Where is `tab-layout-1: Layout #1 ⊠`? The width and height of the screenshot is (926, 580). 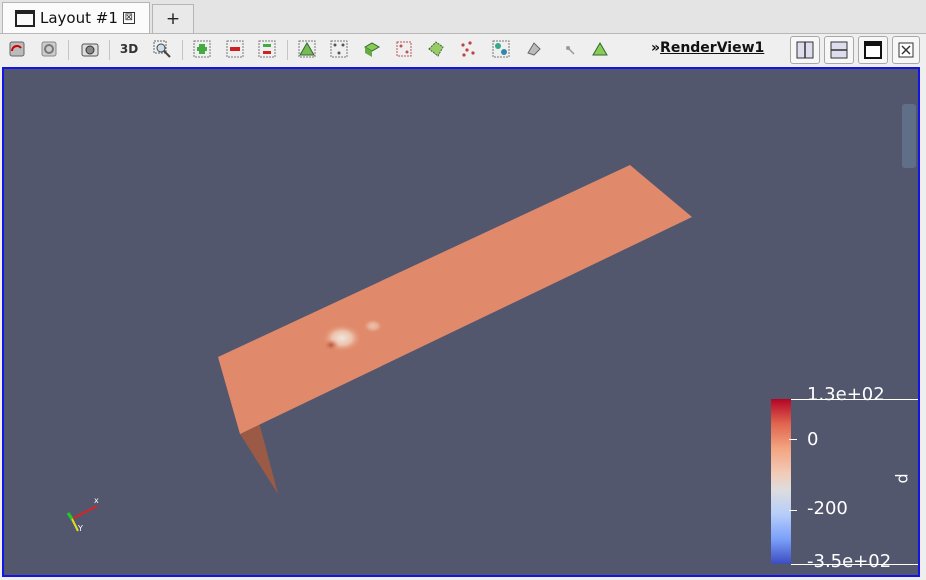 tab-layout-1: Layout #1 ⊠ is located at coordinates (76, 17).